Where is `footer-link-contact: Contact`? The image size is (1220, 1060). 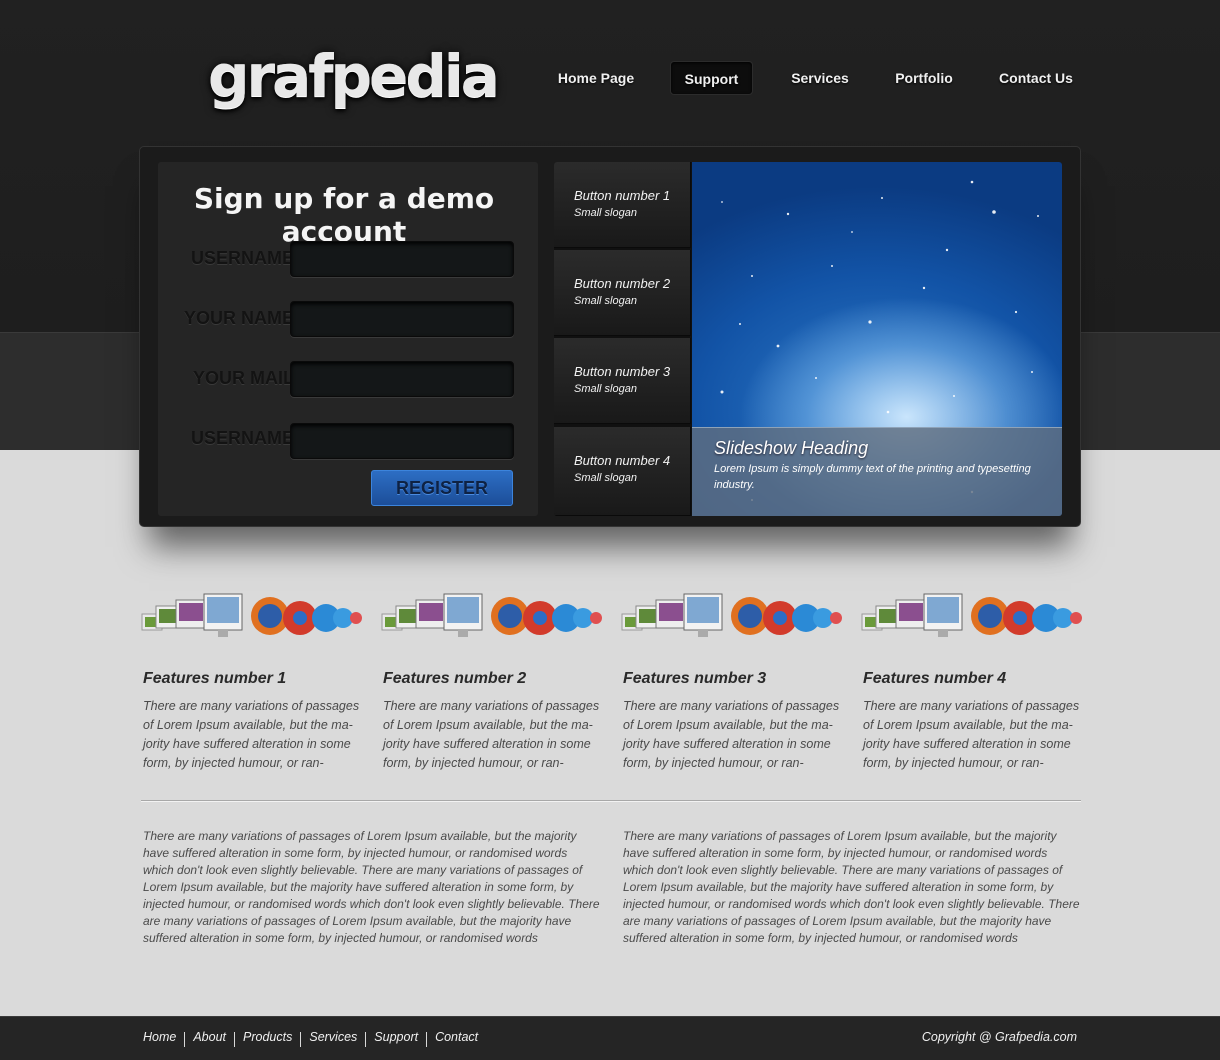
footer-link-contact: Contact is located at coordinates (456, 1039).